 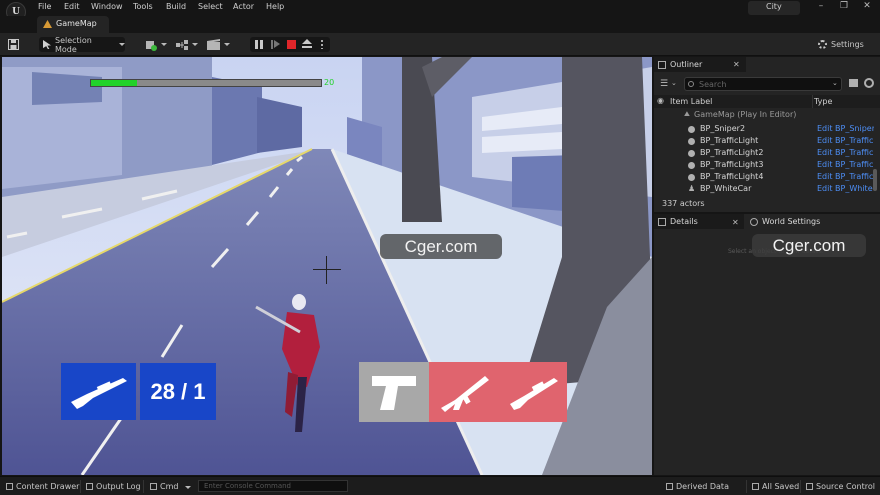 What do you see at coordinates (812, 101) in the screenshot?
I see `column-divider` at bounding box center [812, 101].